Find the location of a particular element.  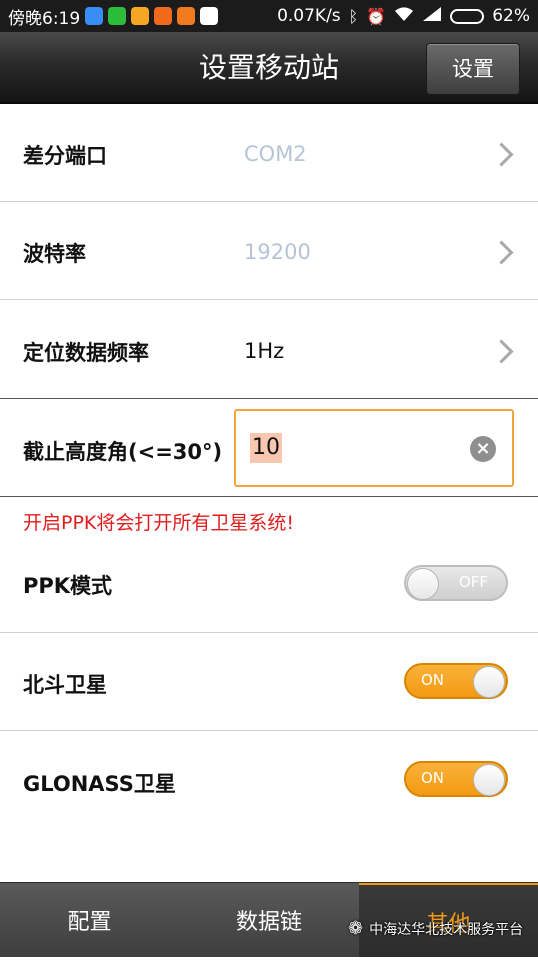

clear-icon: × is located at coordinates (483, 449).